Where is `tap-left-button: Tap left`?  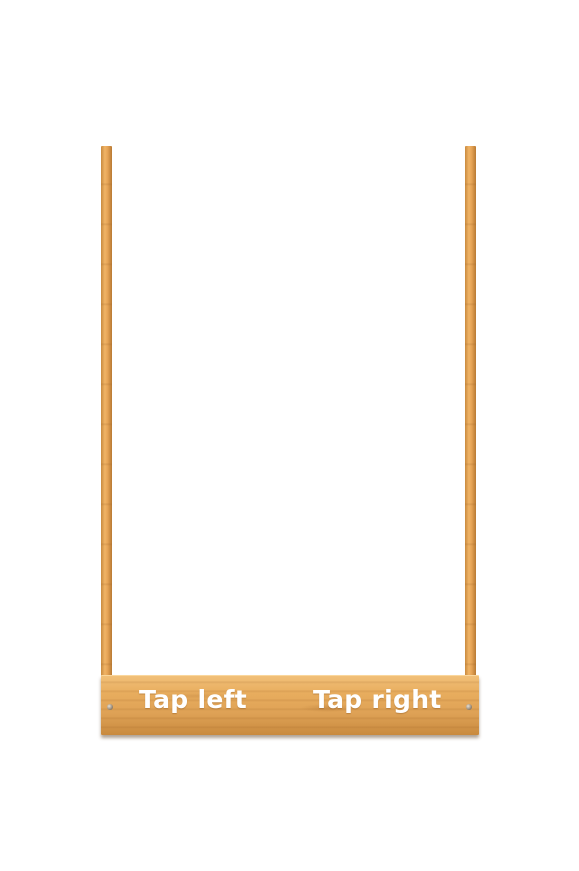
tap-left-button: Tap left is located at coordinates (193, 699).